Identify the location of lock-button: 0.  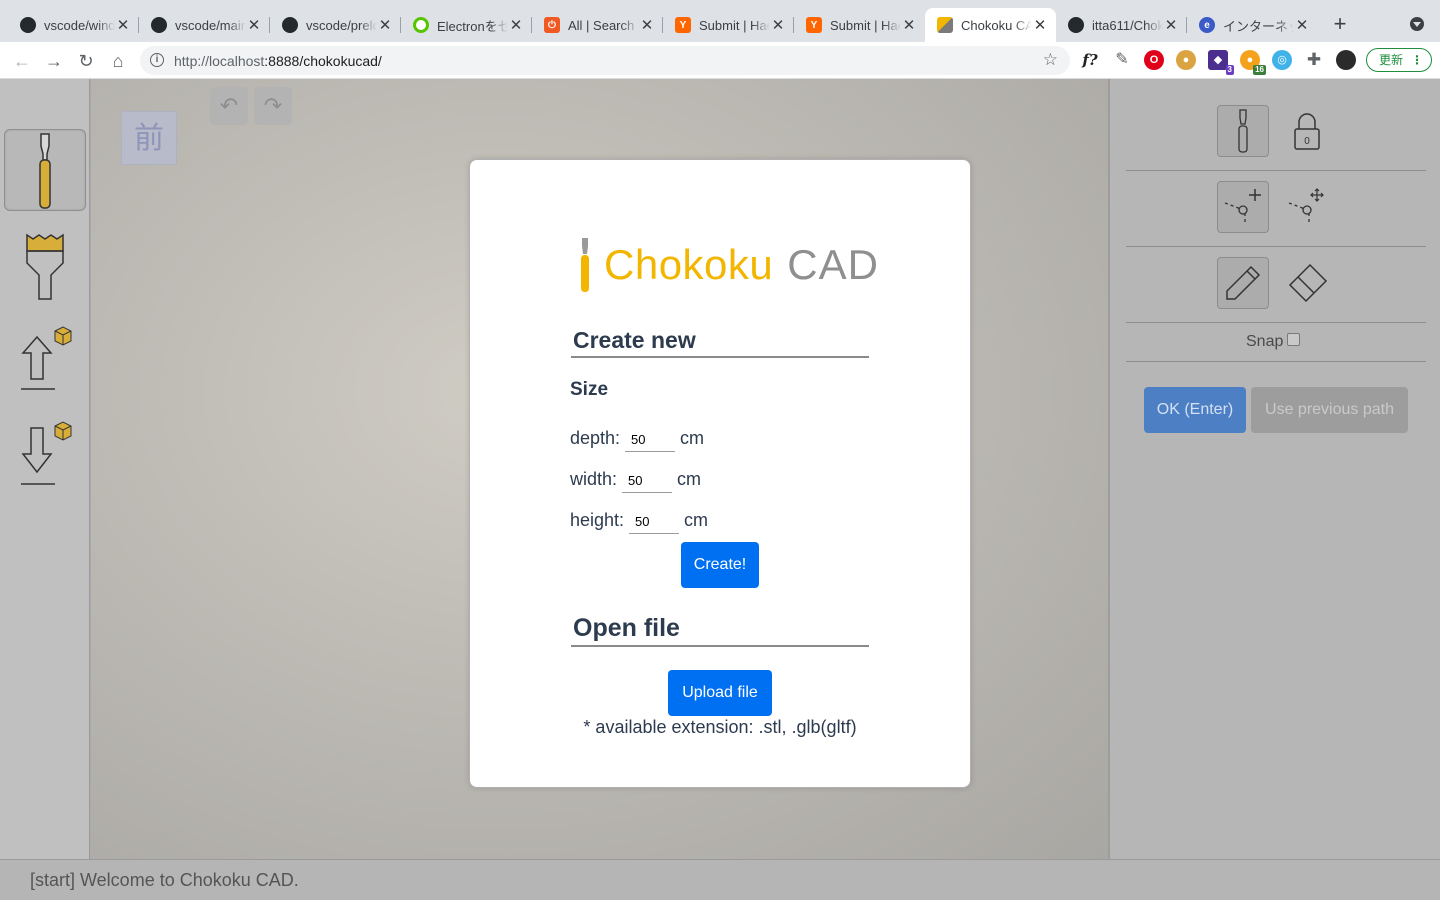
(1307, 131).